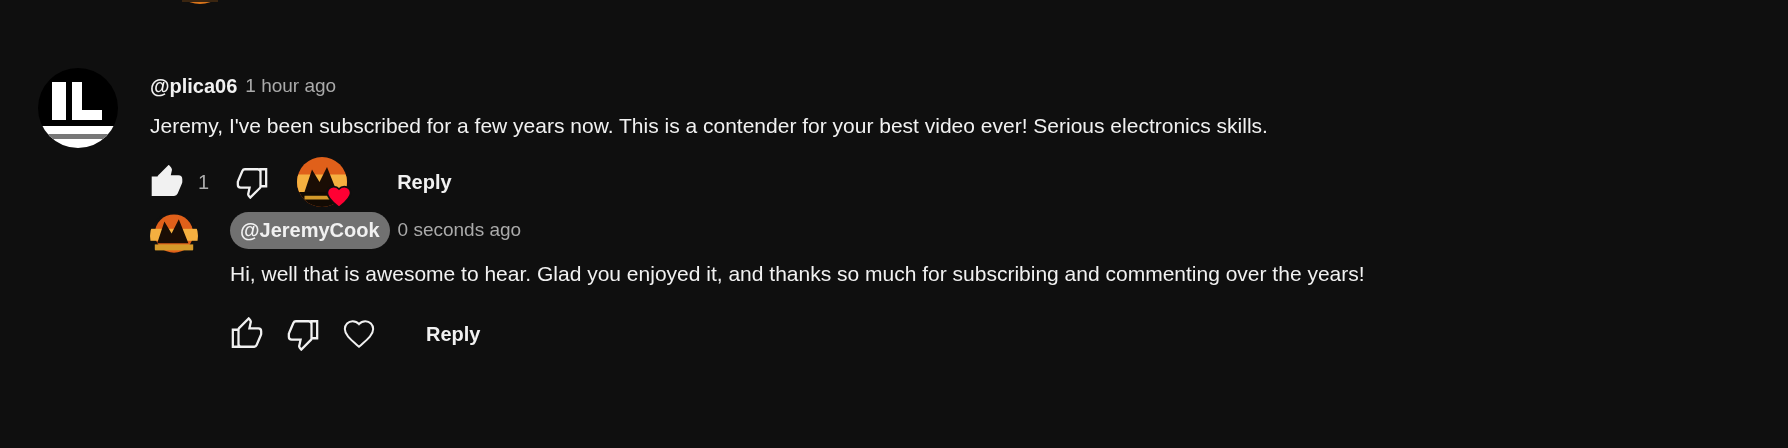  What do you see at coordinates (797, 274) in the screenshot?
I see `comment-text: Hi, well that is awesome to hear. Glad you enjoyed it, and thanks so much for subscribing and commenting over the years!` at bounding box center [797, 274].